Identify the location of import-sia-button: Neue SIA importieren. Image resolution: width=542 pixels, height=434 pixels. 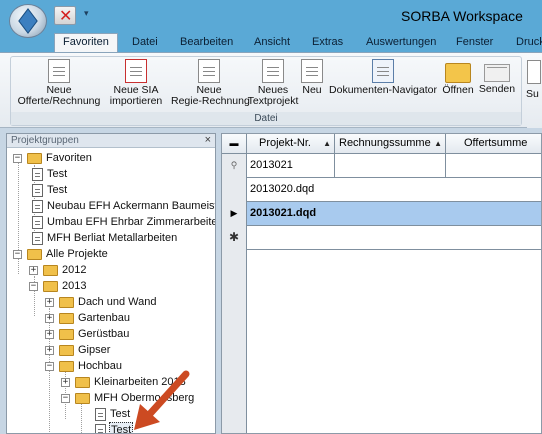
(136, 83).